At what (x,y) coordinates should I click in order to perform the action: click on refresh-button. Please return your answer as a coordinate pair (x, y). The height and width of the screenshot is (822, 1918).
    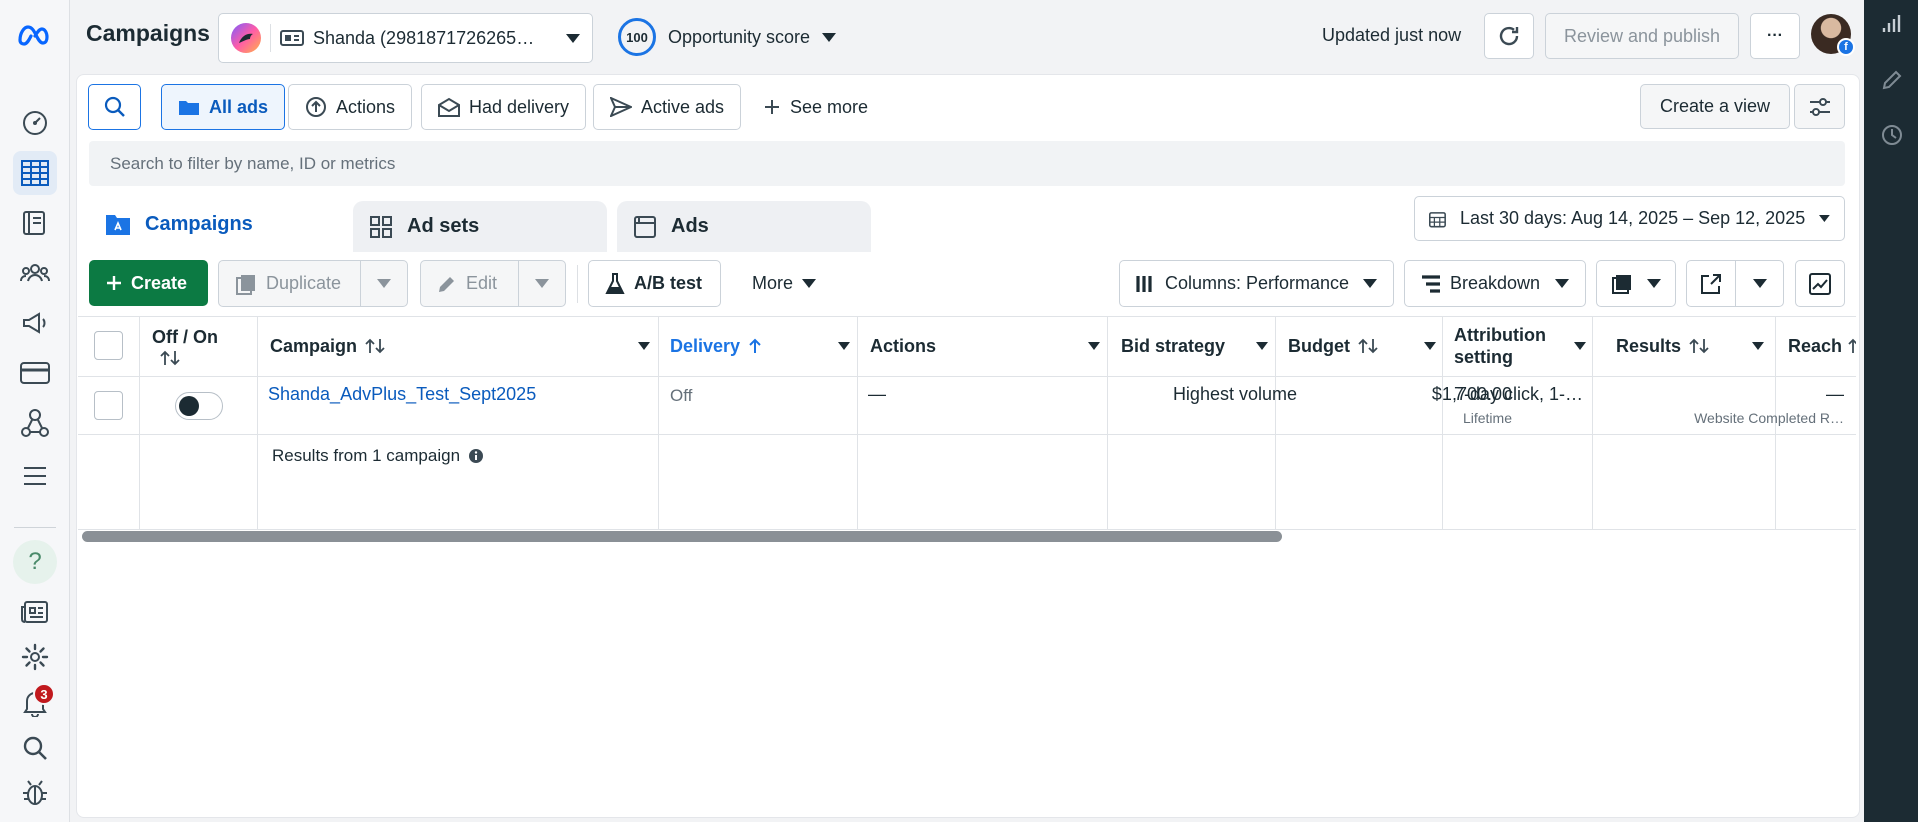
    Looking at the image, I should click on (1509, 36).